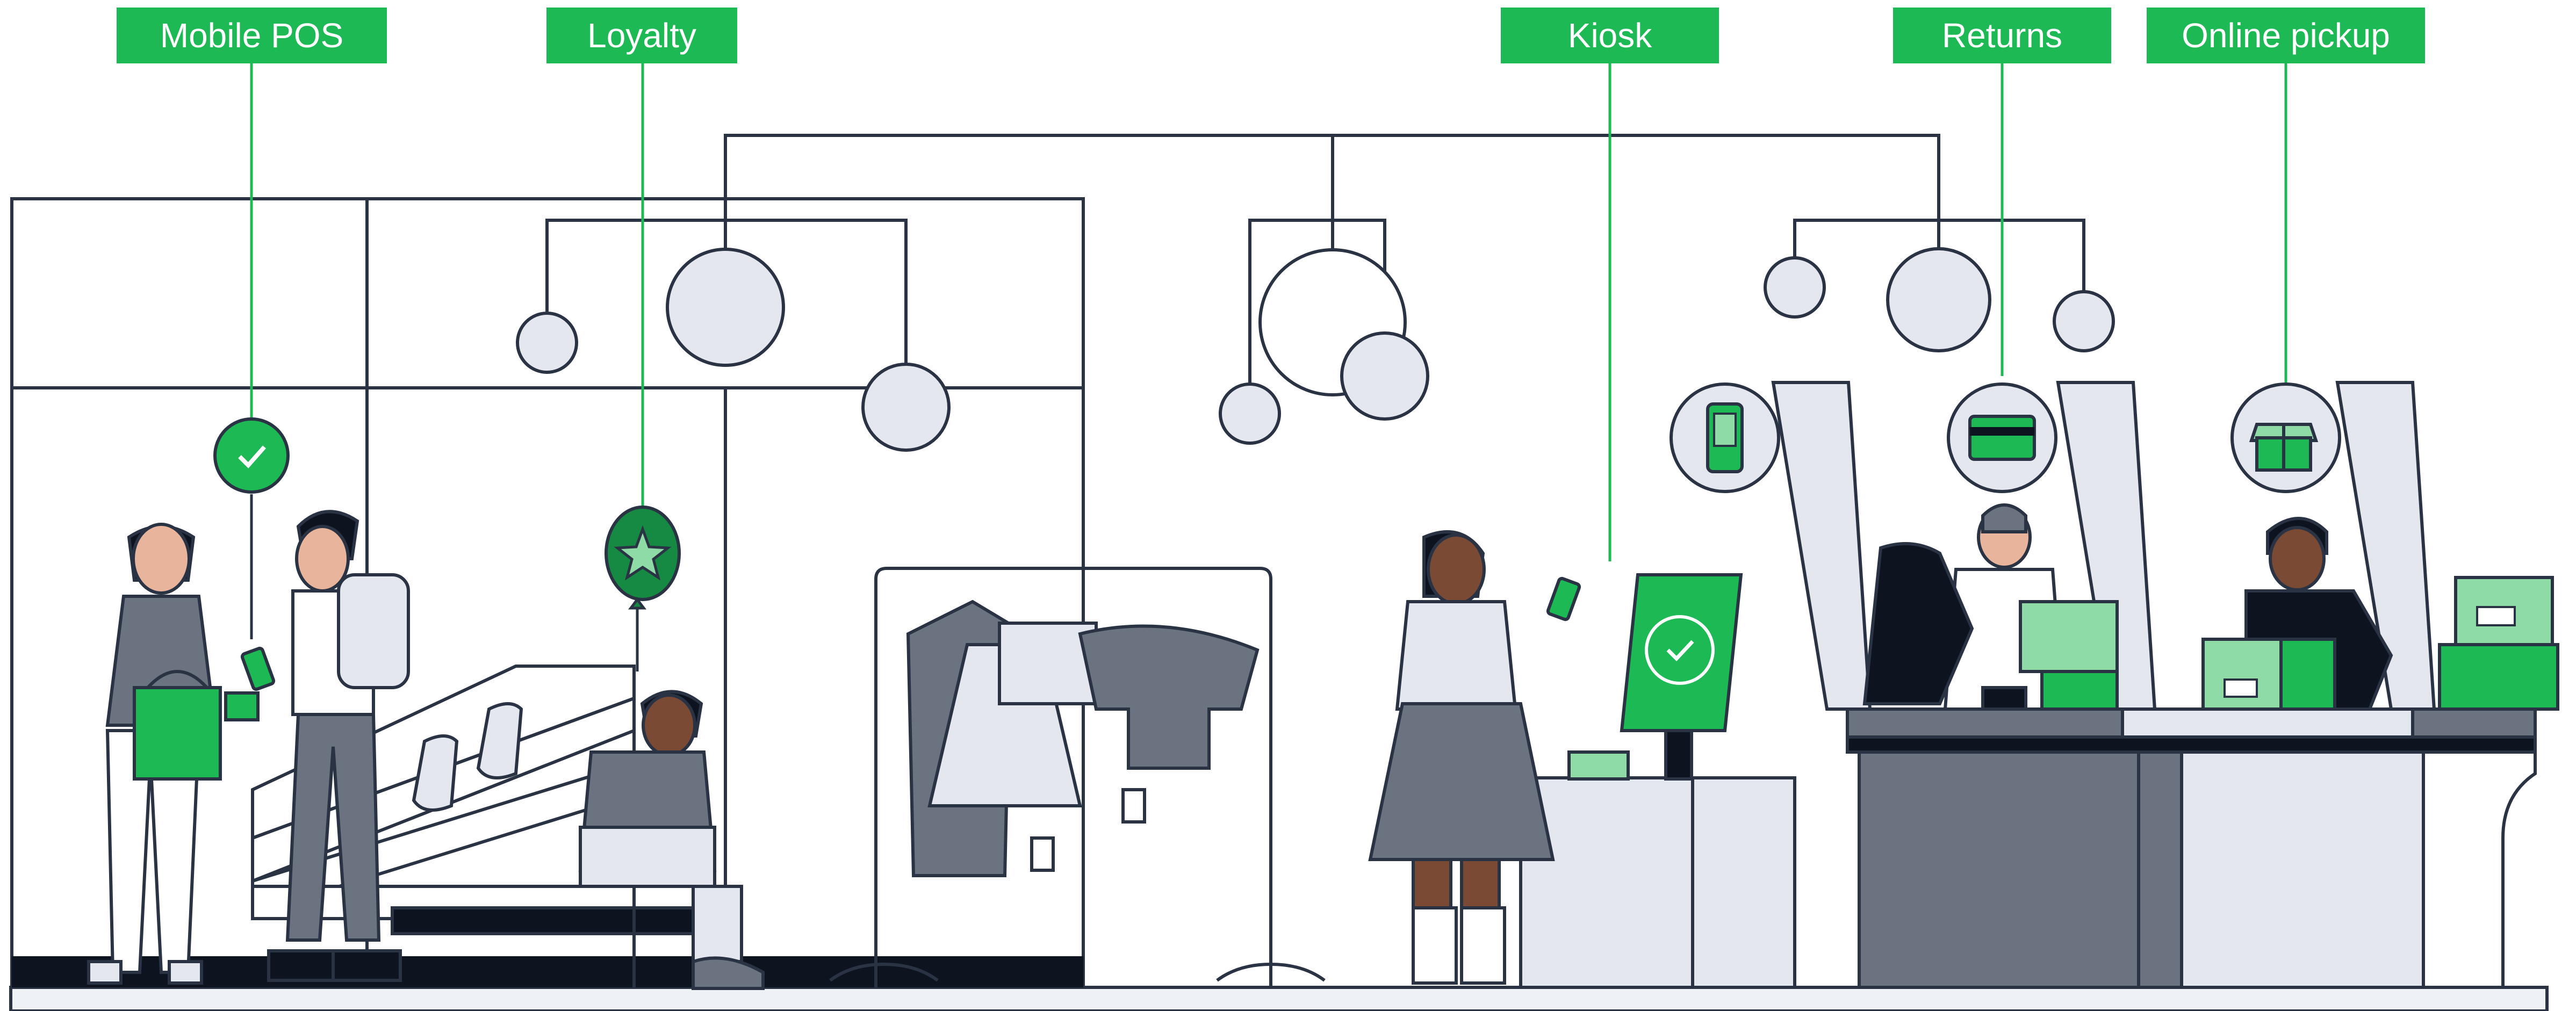  I want to click on pendant-lights-left, so click(734, 335).